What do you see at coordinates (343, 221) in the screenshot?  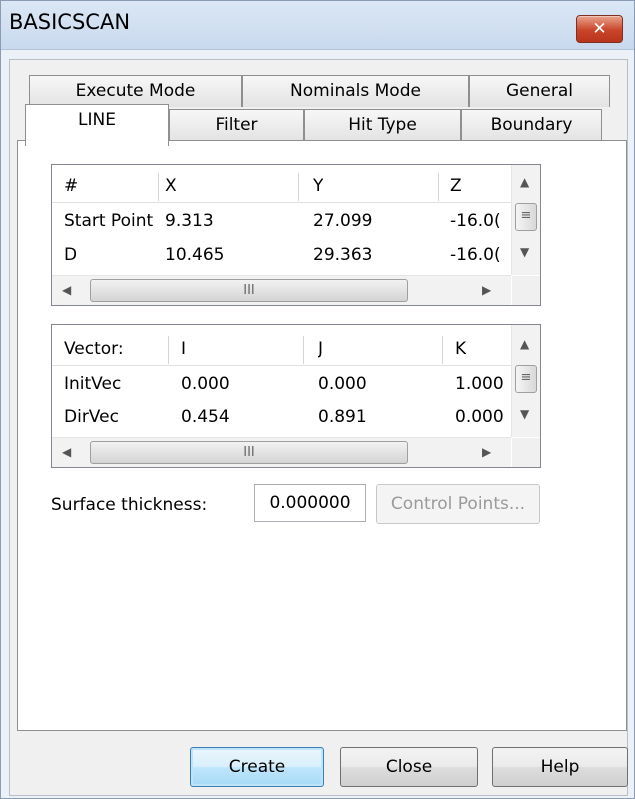 I see `cell: 27.099` at bounding box center [343, 221].